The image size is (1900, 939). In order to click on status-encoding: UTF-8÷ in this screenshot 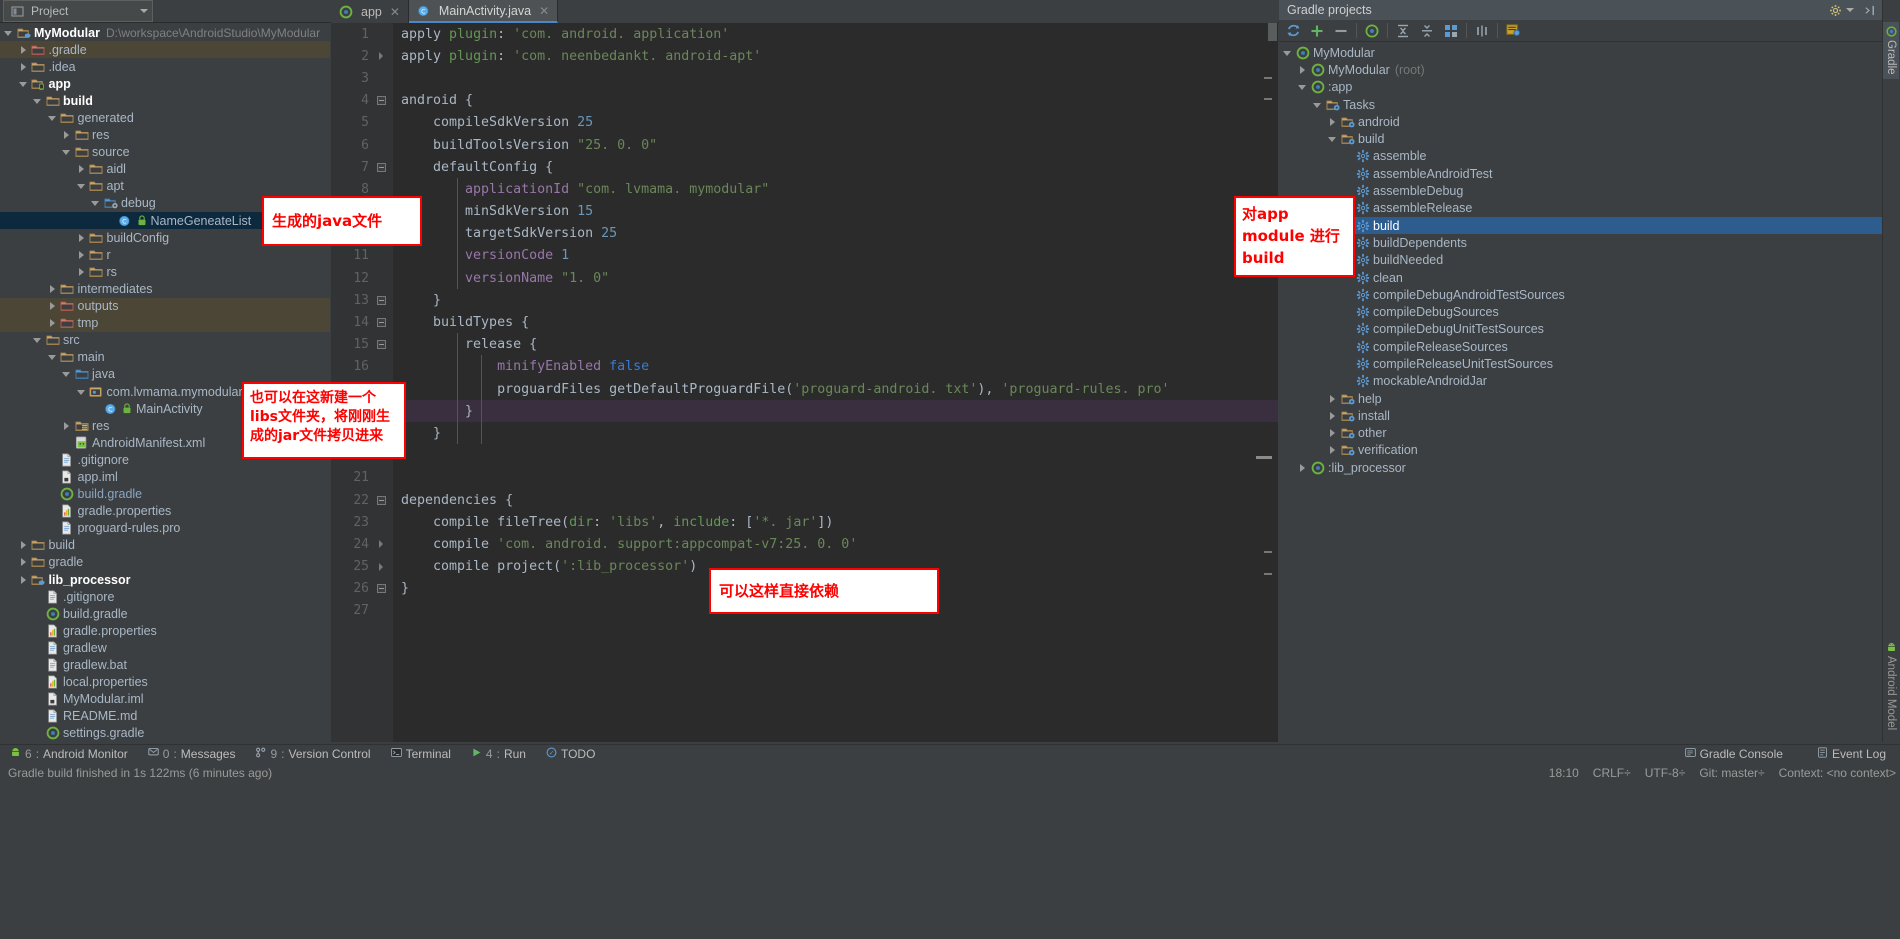, I will do `click(1665, 773)`.